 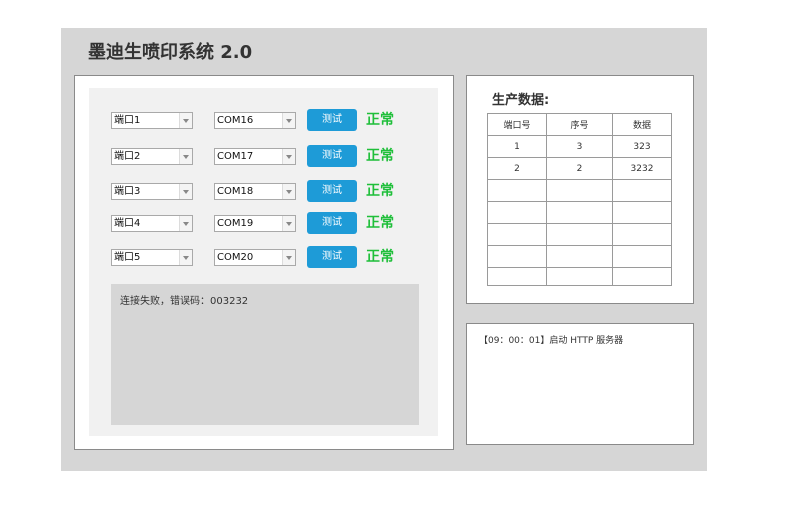 I want to click on com-select-value: COM16, so click(x=235, y=120).